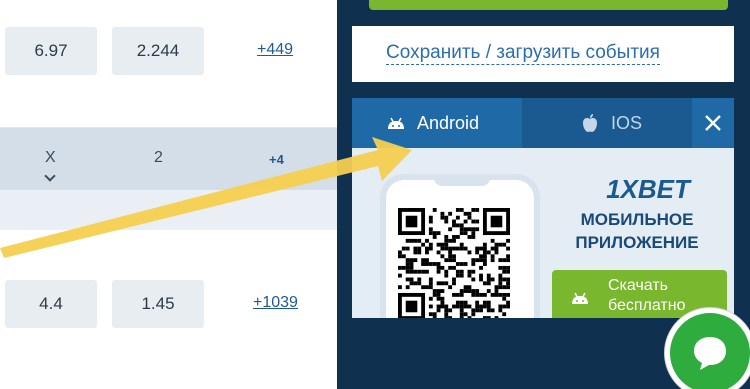  I want to click on close-button, so click(713, 123).